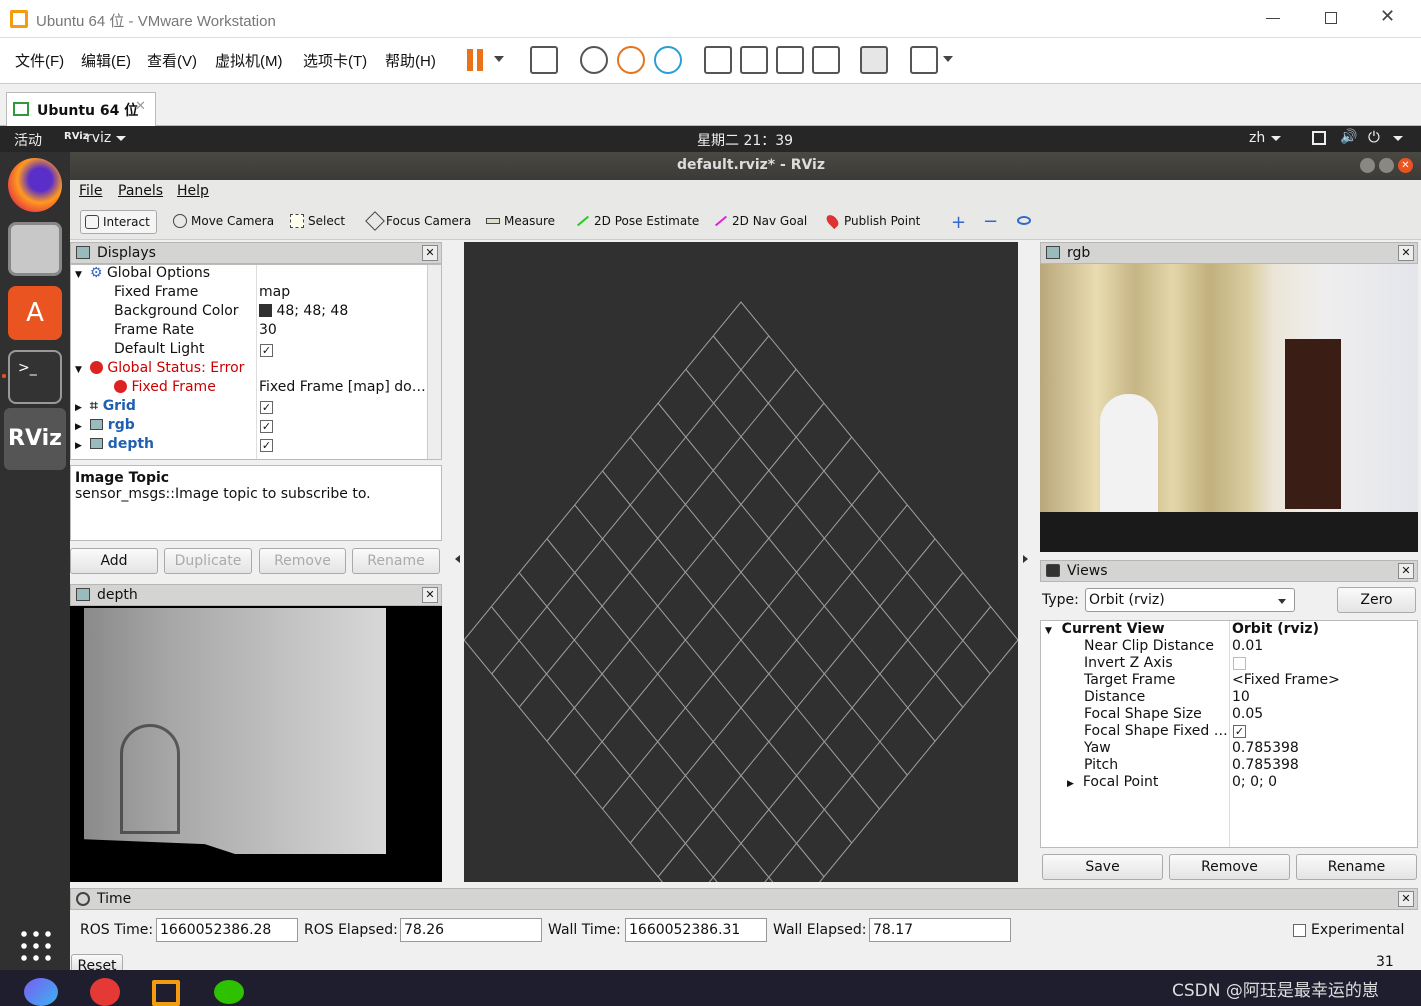  I want to click on network-icon, so click(1319, 138).